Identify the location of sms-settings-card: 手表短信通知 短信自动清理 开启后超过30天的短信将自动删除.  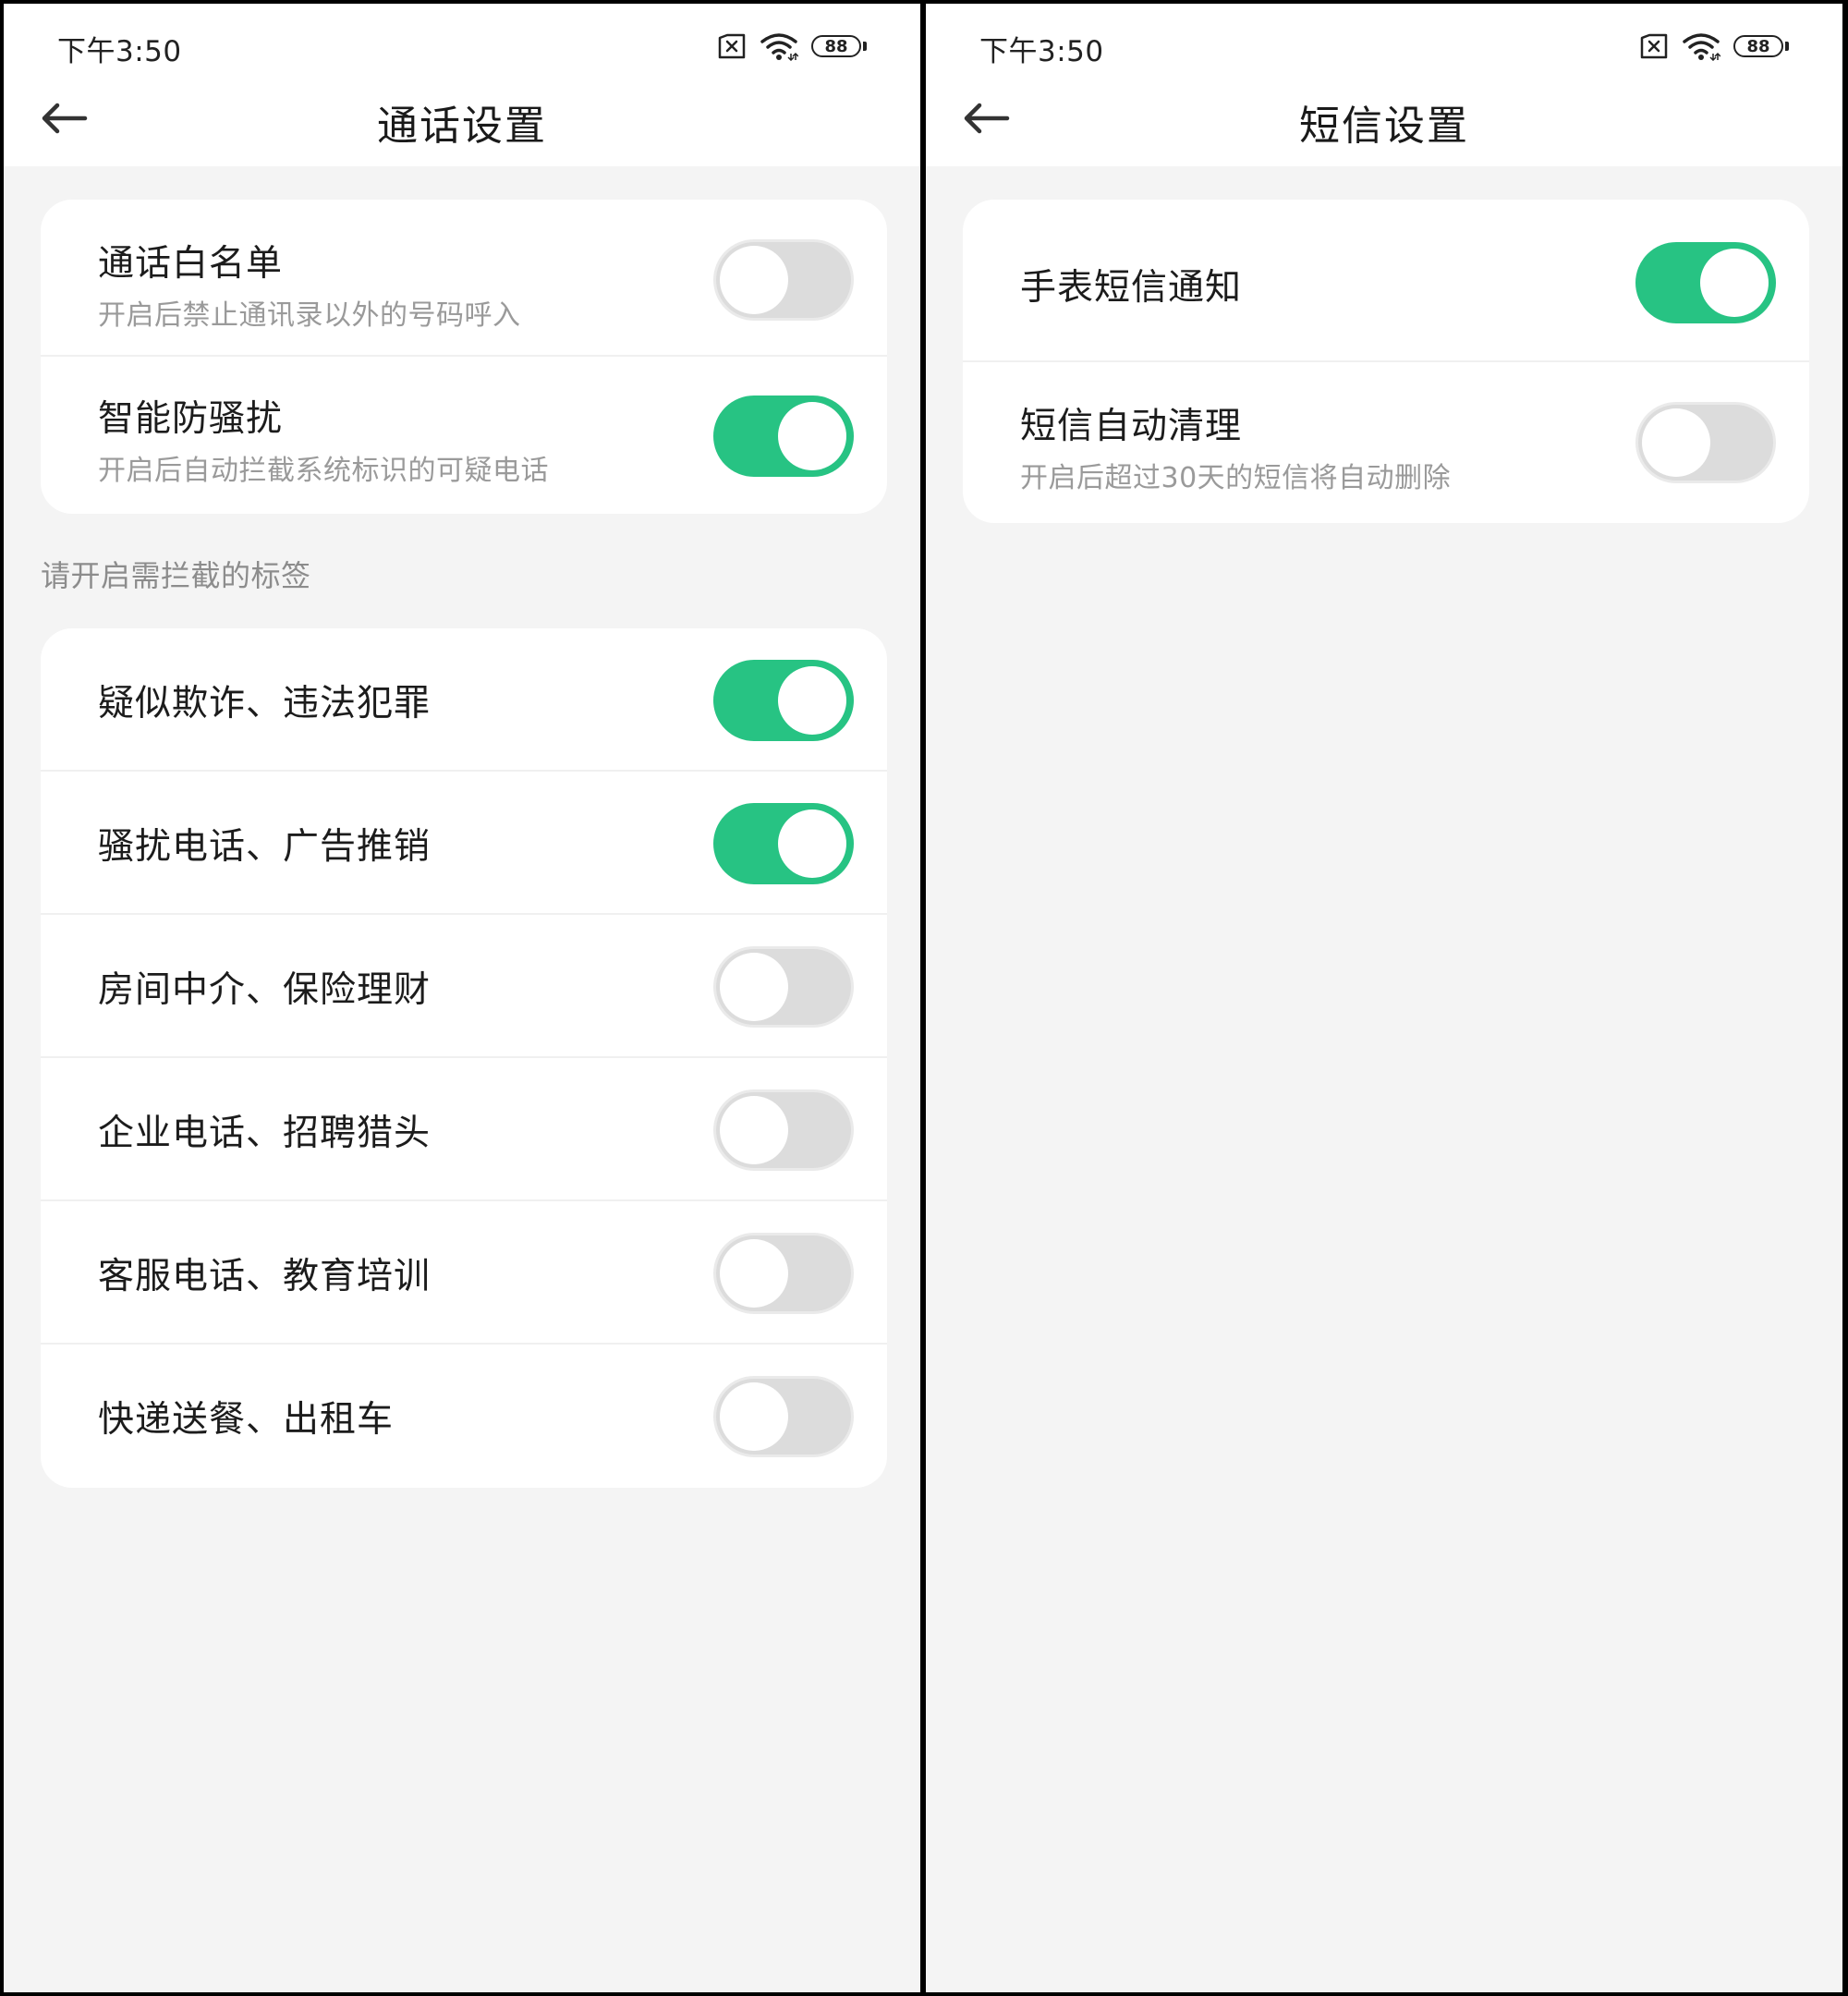
(1386, 361).